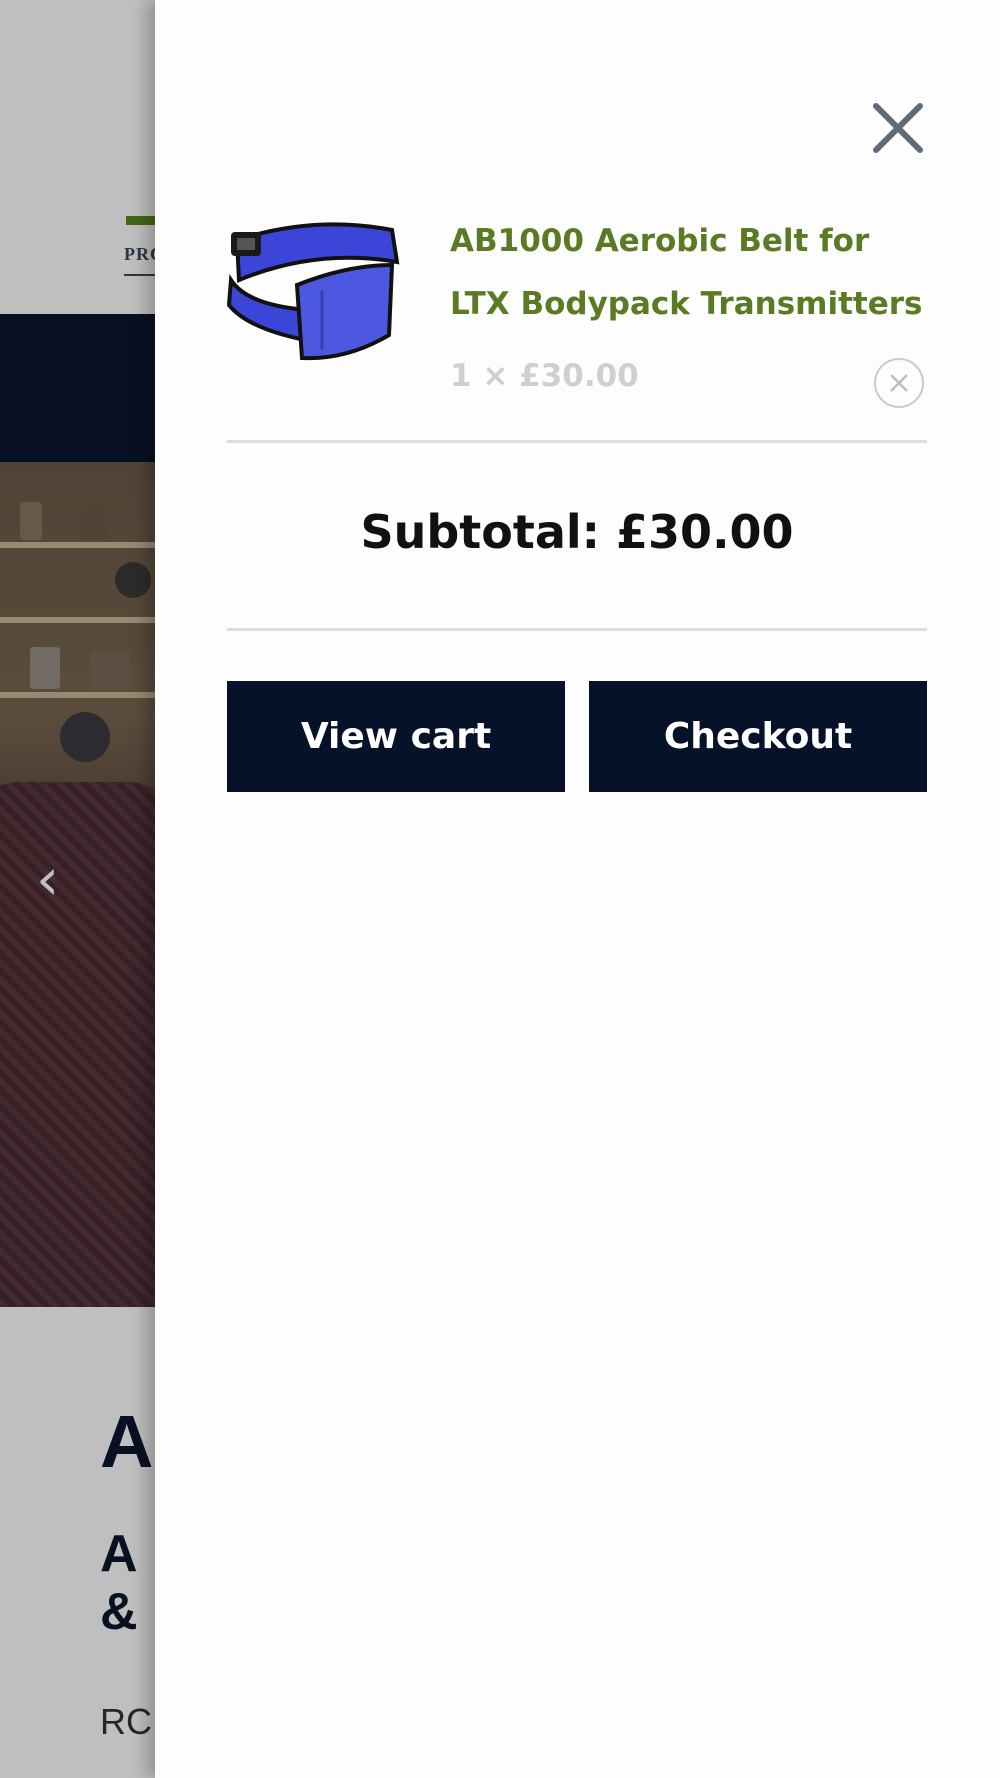  Describe the element at coordinates (396, 736) in the screenshot. I see `view-cart-button: View cart` at that location.